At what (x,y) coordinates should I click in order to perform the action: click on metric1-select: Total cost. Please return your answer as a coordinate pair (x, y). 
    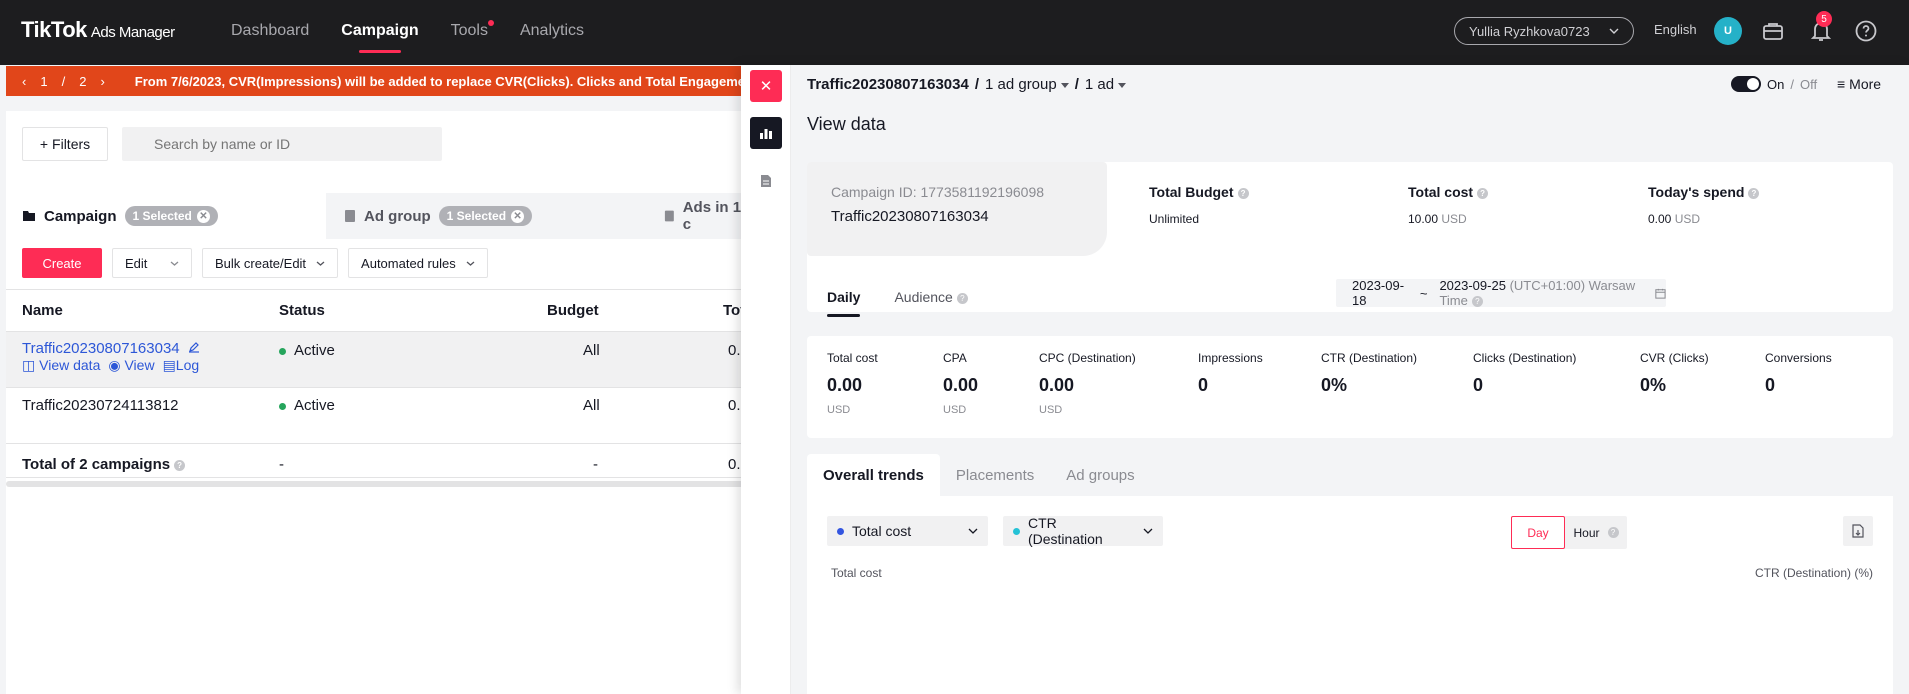
    Looking at the image, I should click on (907, 531).